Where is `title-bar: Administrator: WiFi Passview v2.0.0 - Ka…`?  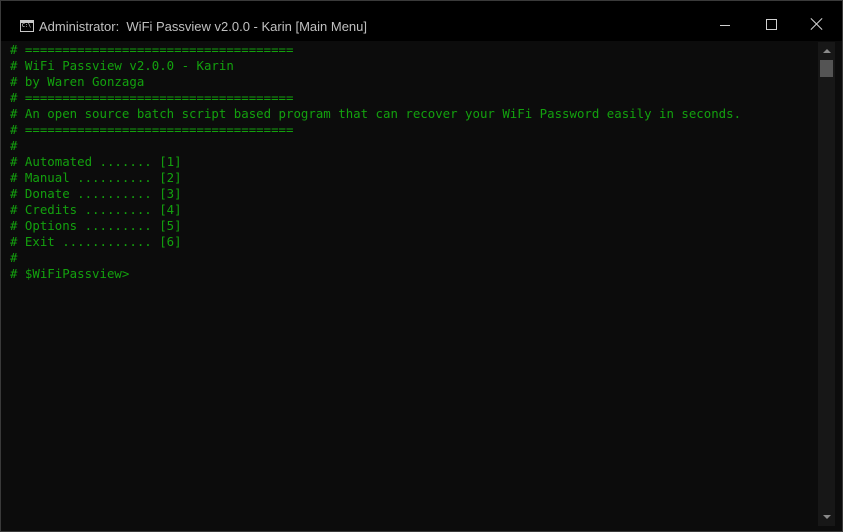
title-bar: Administrator: WiFi Passview v2.0.0 - Ka… is located at coordinates (421, 21).